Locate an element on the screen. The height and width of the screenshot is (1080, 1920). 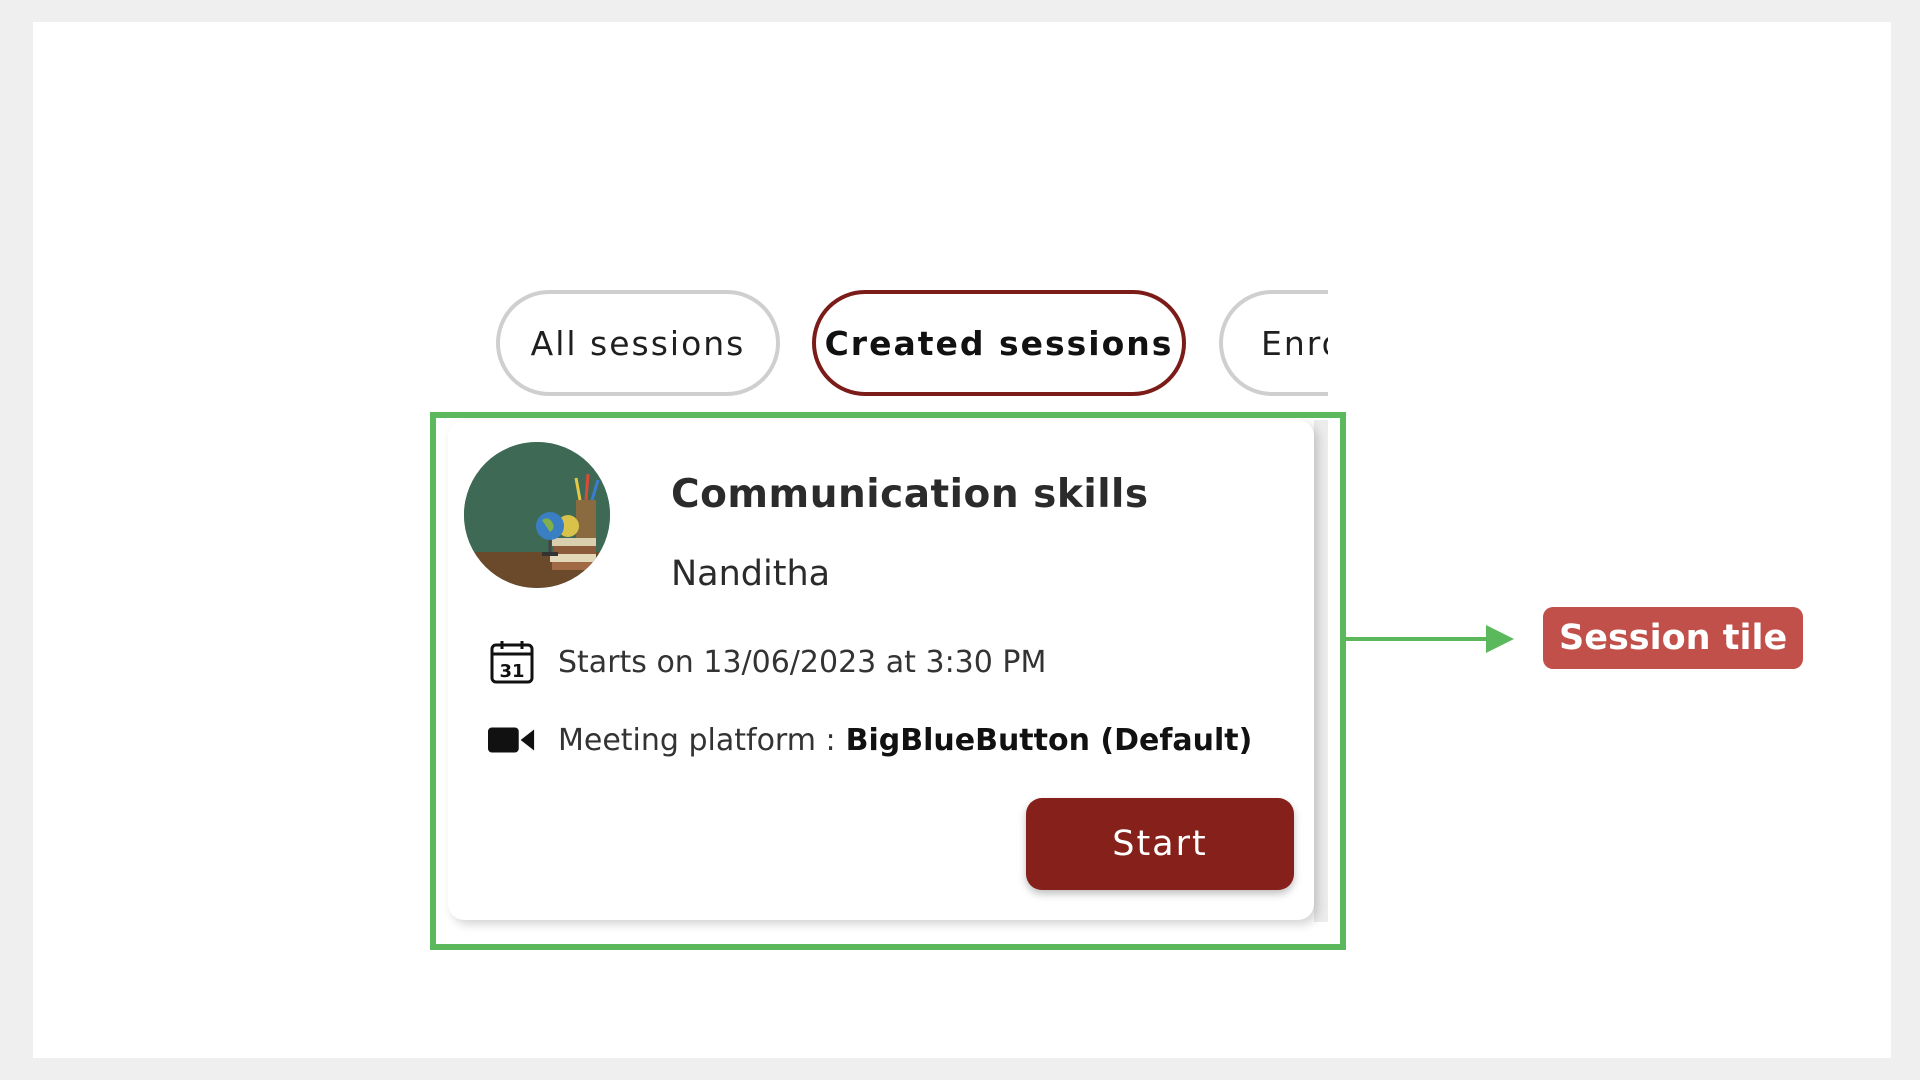
tab-all-sessions: All sessions is located at coordinates (638, 343).